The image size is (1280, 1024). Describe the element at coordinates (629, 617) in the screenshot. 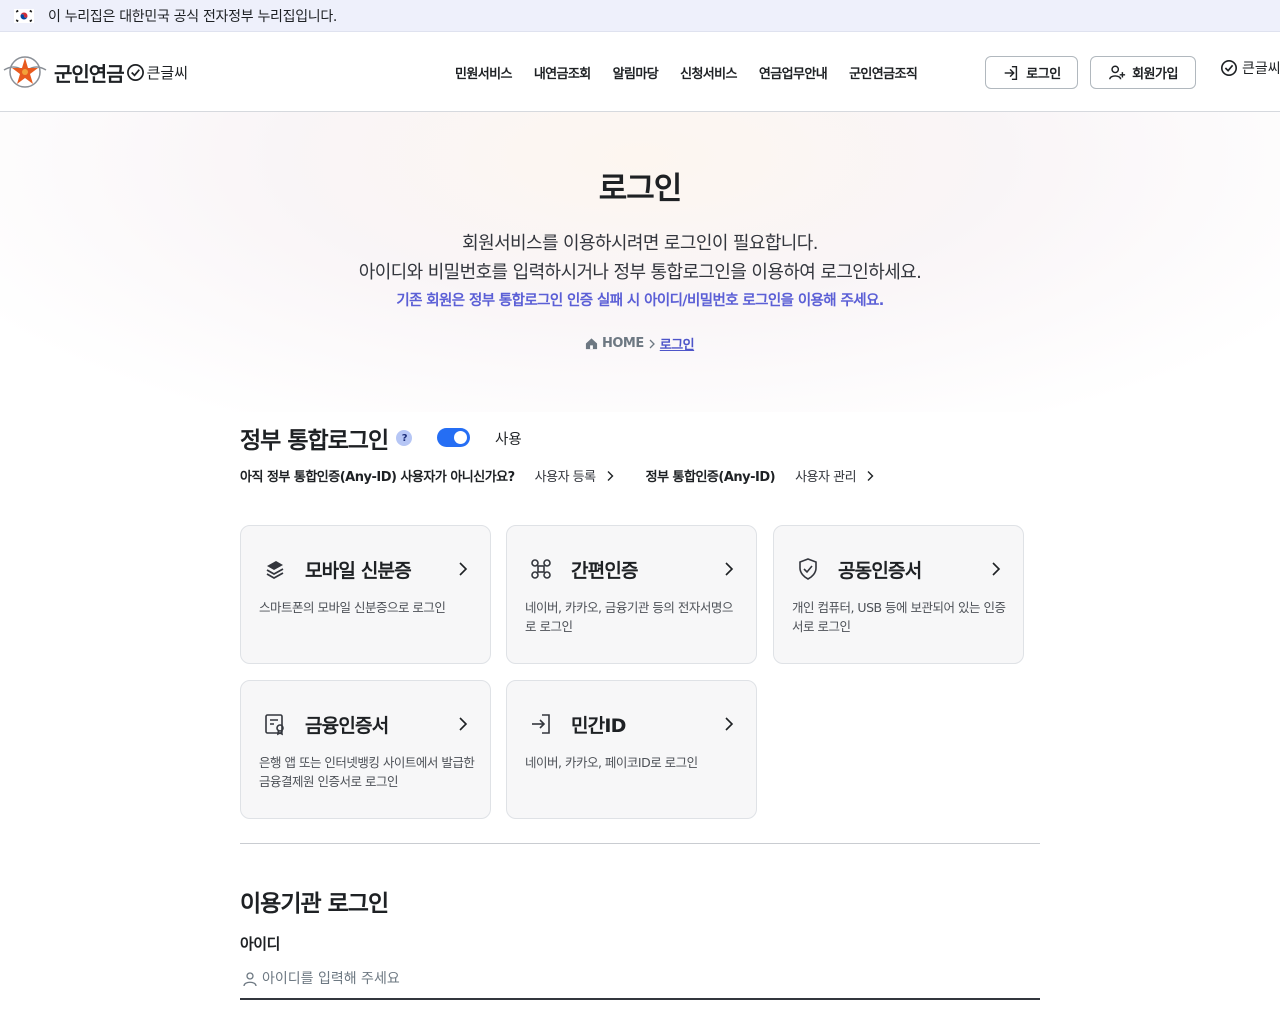

I see `card-description: 네이버, 카카오, 금융기관 등의 전자서명으로 로그인` at that location.